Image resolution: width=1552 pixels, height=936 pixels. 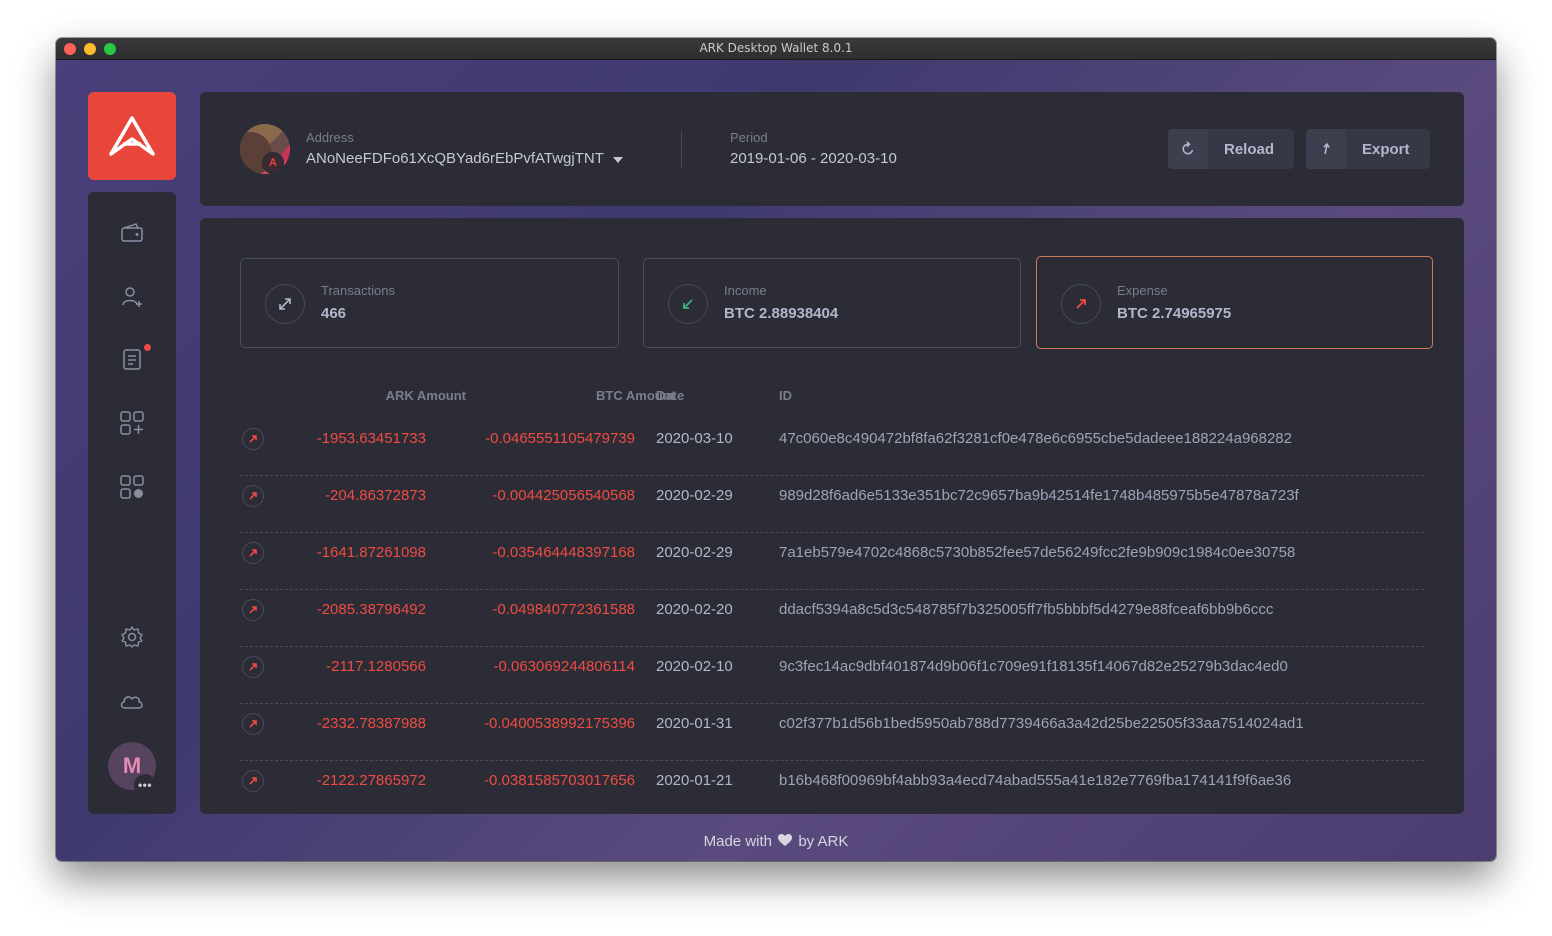 I want to click on column-date: Date, so click(x=670, y=395).